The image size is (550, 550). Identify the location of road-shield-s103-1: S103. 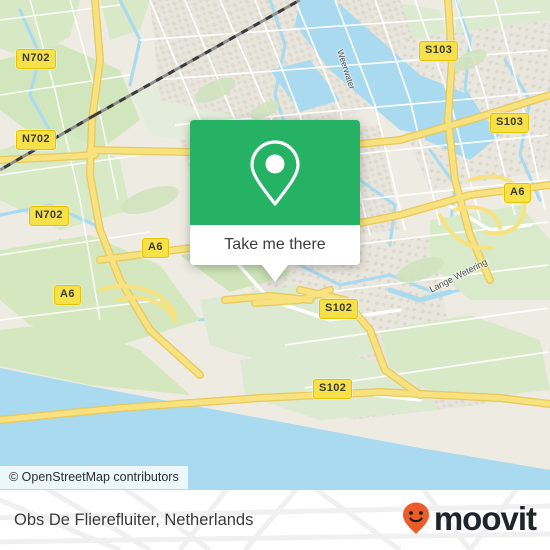
(439, 51).